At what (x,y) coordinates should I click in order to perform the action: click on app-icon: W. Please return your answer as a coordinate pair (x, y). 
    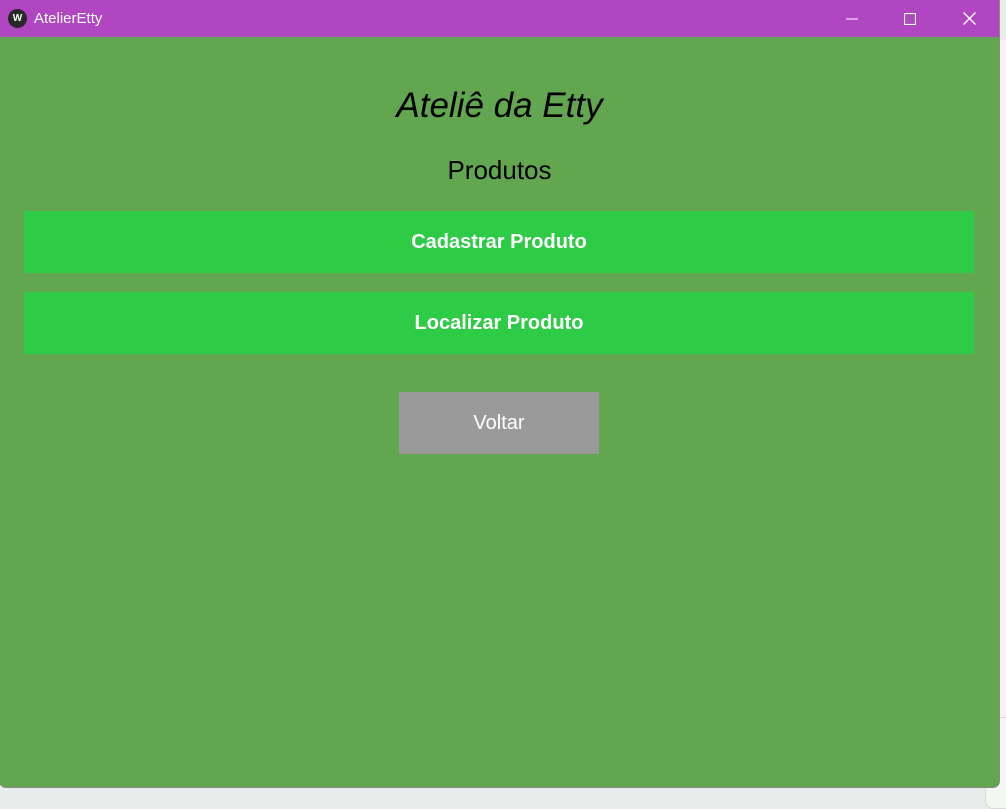
    Looking at the image, I should click on (17, 18).